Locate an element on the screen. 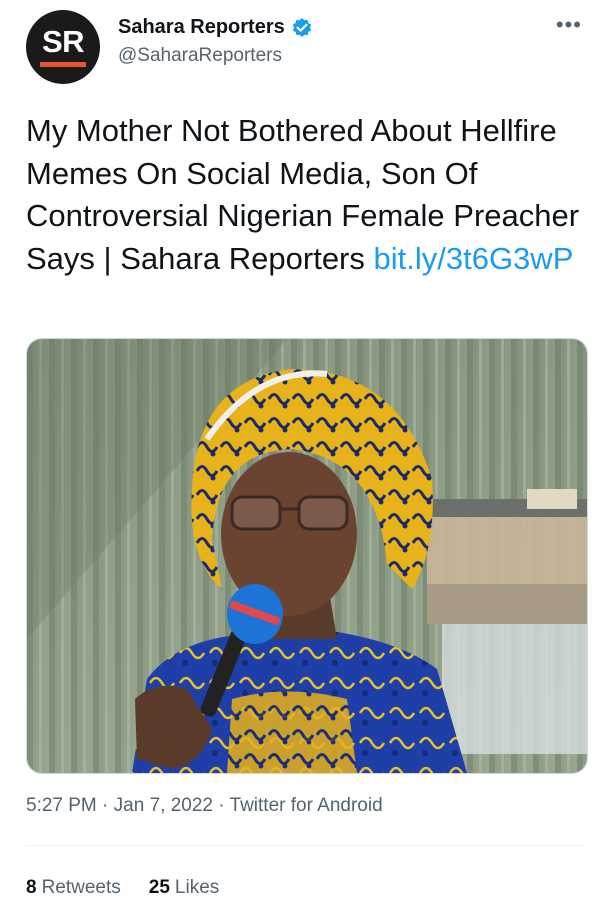 The width and height of the screenshot is (612, 918). display-name: Sahara Reporters is located at coordinates (201, 27).